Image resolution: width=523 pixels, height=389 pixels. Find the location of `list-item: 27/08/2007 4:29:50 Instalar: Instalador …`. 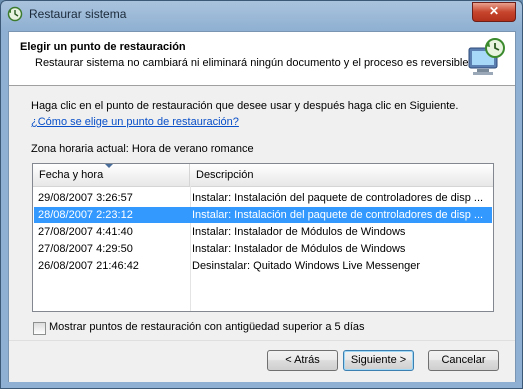

list-item: 27/08/2007 4:29:50 Instalar: Instalador … is located at coordinates (263, 249).